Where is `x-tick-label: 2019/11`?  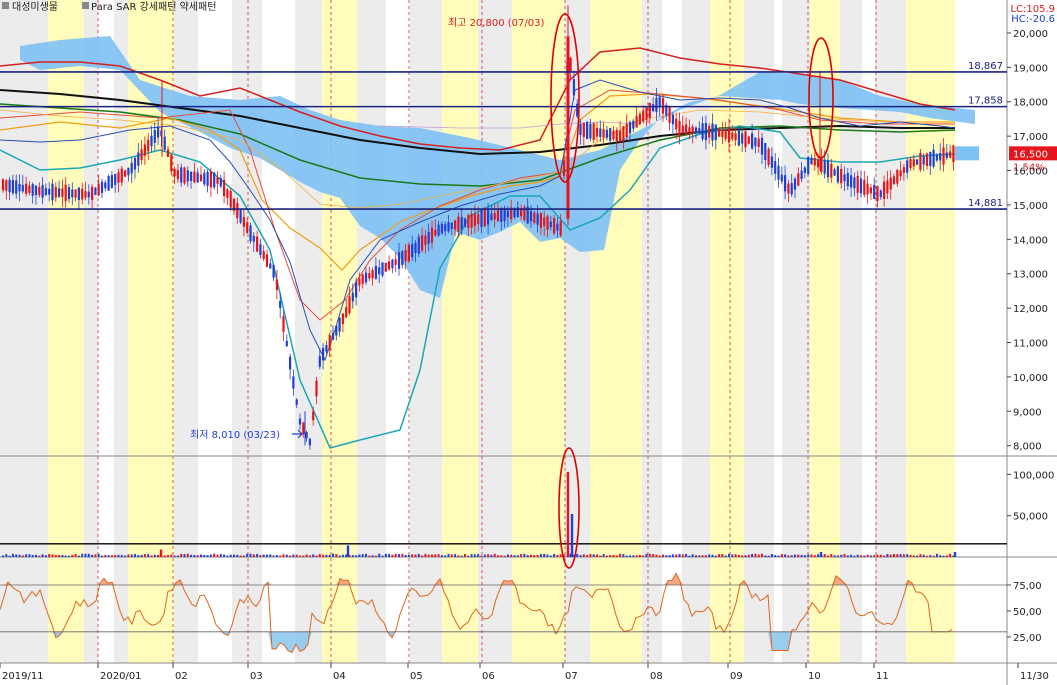
x-tick-label: 2019/11 is located at coordinates (23, 676).